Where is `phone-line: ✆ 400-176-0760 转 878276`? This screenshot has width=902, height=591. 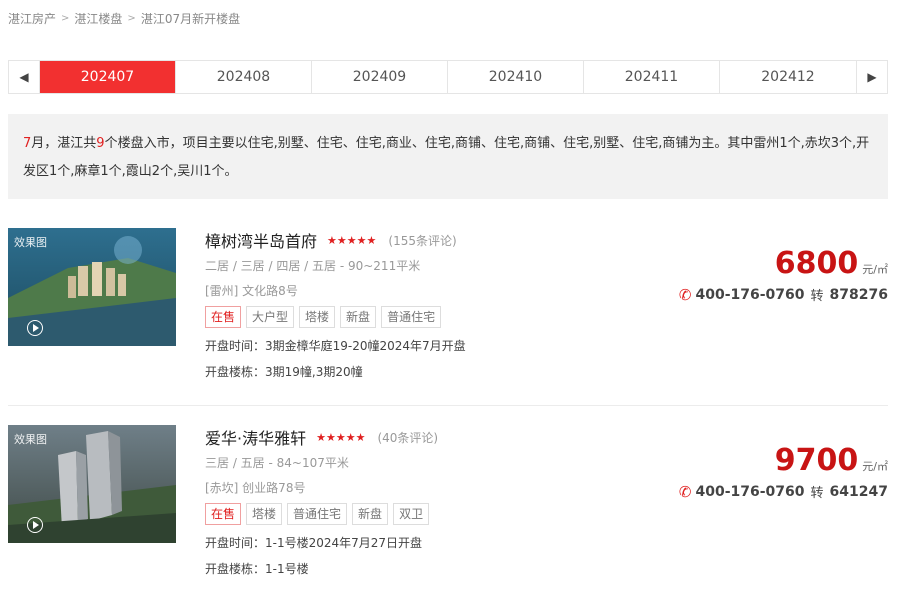 phone-line: ✆ 400-176-0760 转 878276 is located at coordinates (768, 295).